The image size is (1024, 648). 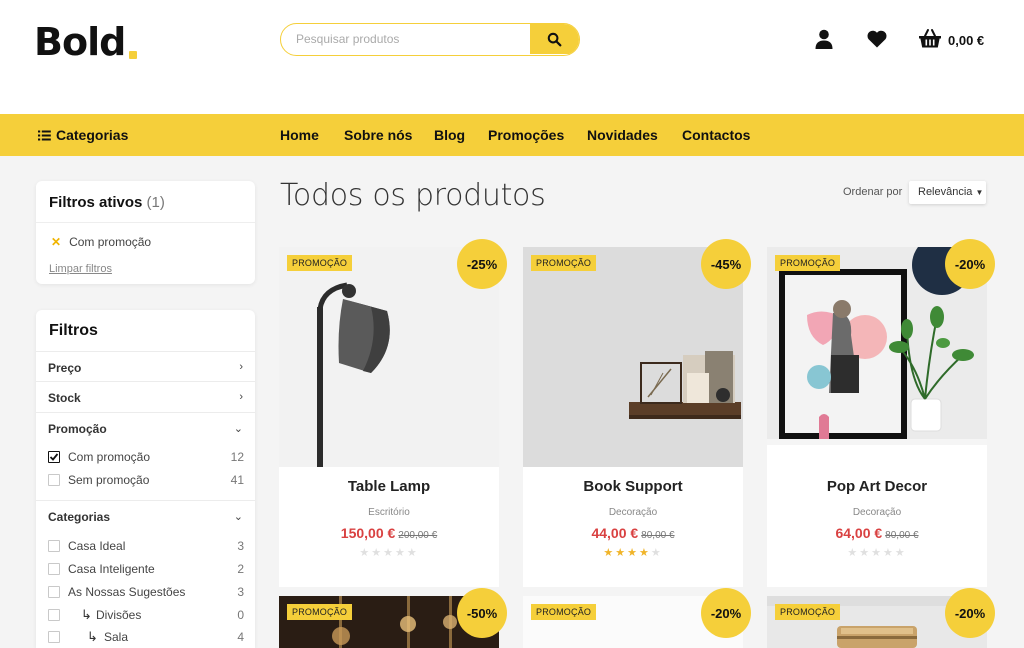 I want to click on logo-dot, so click(x=133, y=55).